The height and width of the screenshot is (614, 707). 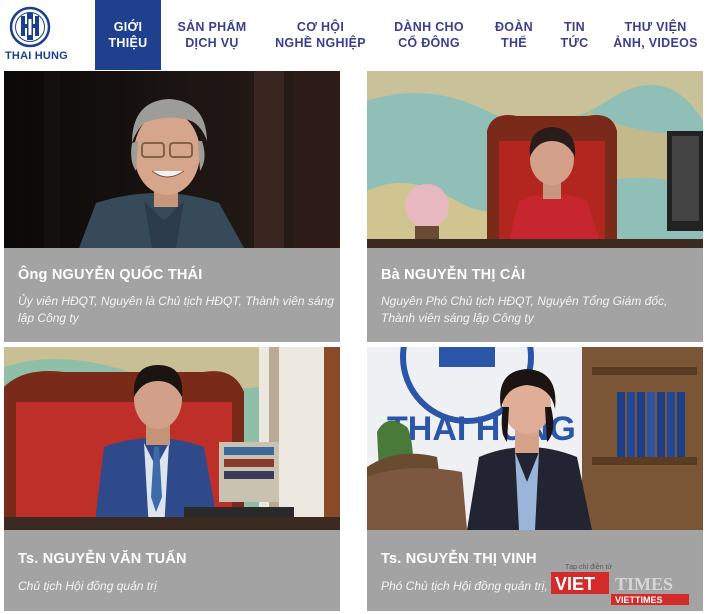 What do you see at coordinates (514, 35) in the screenshot?
I see `nav-item-doan-the: ĐOÀN THỂ` at bounding box center [514, 35].